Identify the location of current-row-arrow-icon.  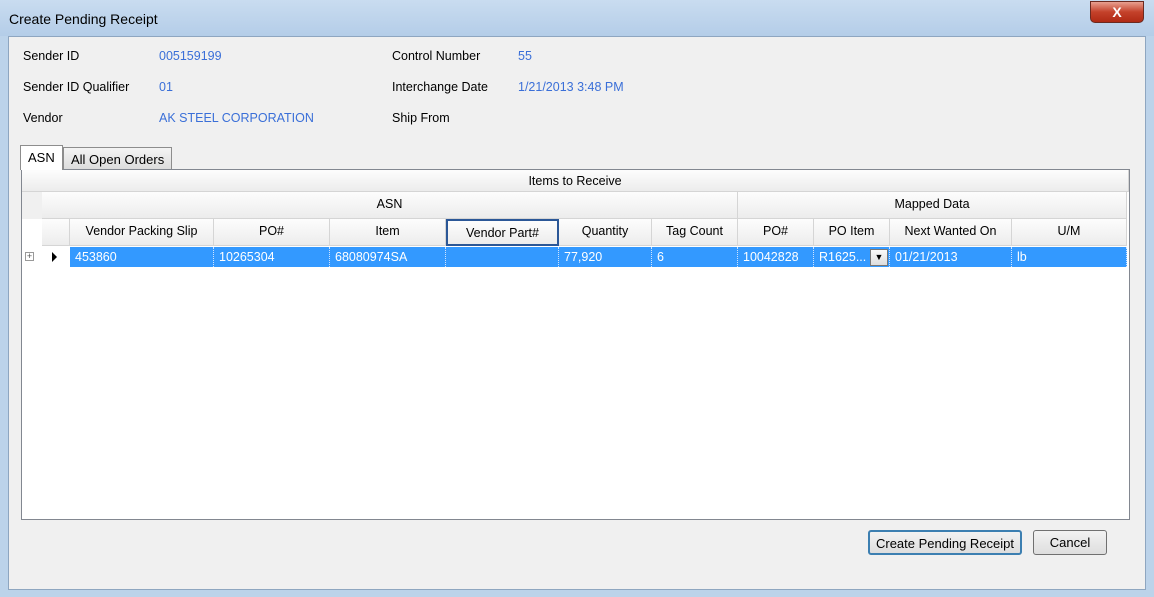
(54, 257).